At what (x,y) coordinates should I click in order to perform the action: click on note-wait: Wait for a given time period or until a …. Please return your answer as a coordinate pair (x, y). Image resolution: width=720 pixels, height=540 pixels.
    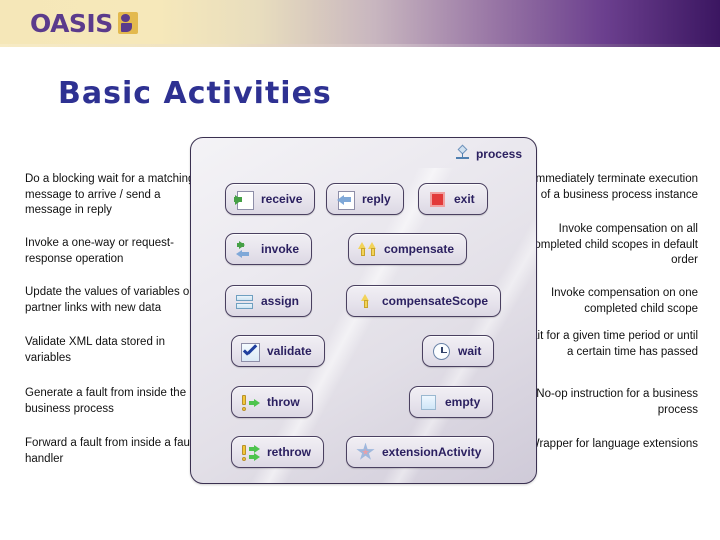
    Looking at the image, I should click on (609, 344).